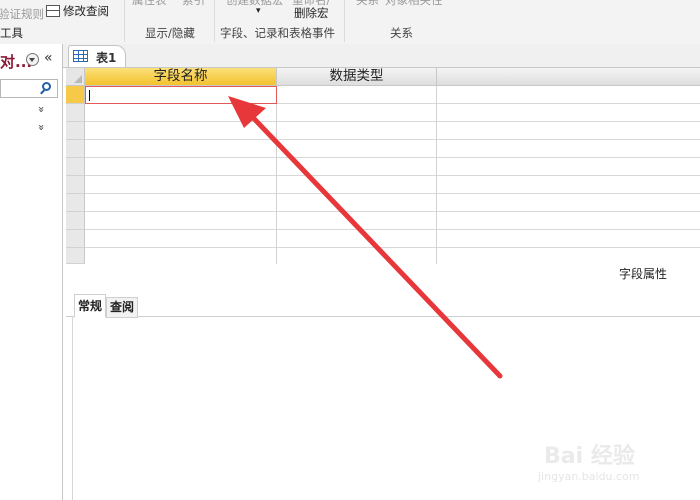 The width and height of the screenshot is (700, 500). I want to click on watermark: Bai 经验 jingyan.baidu.com, so click(616, 455).